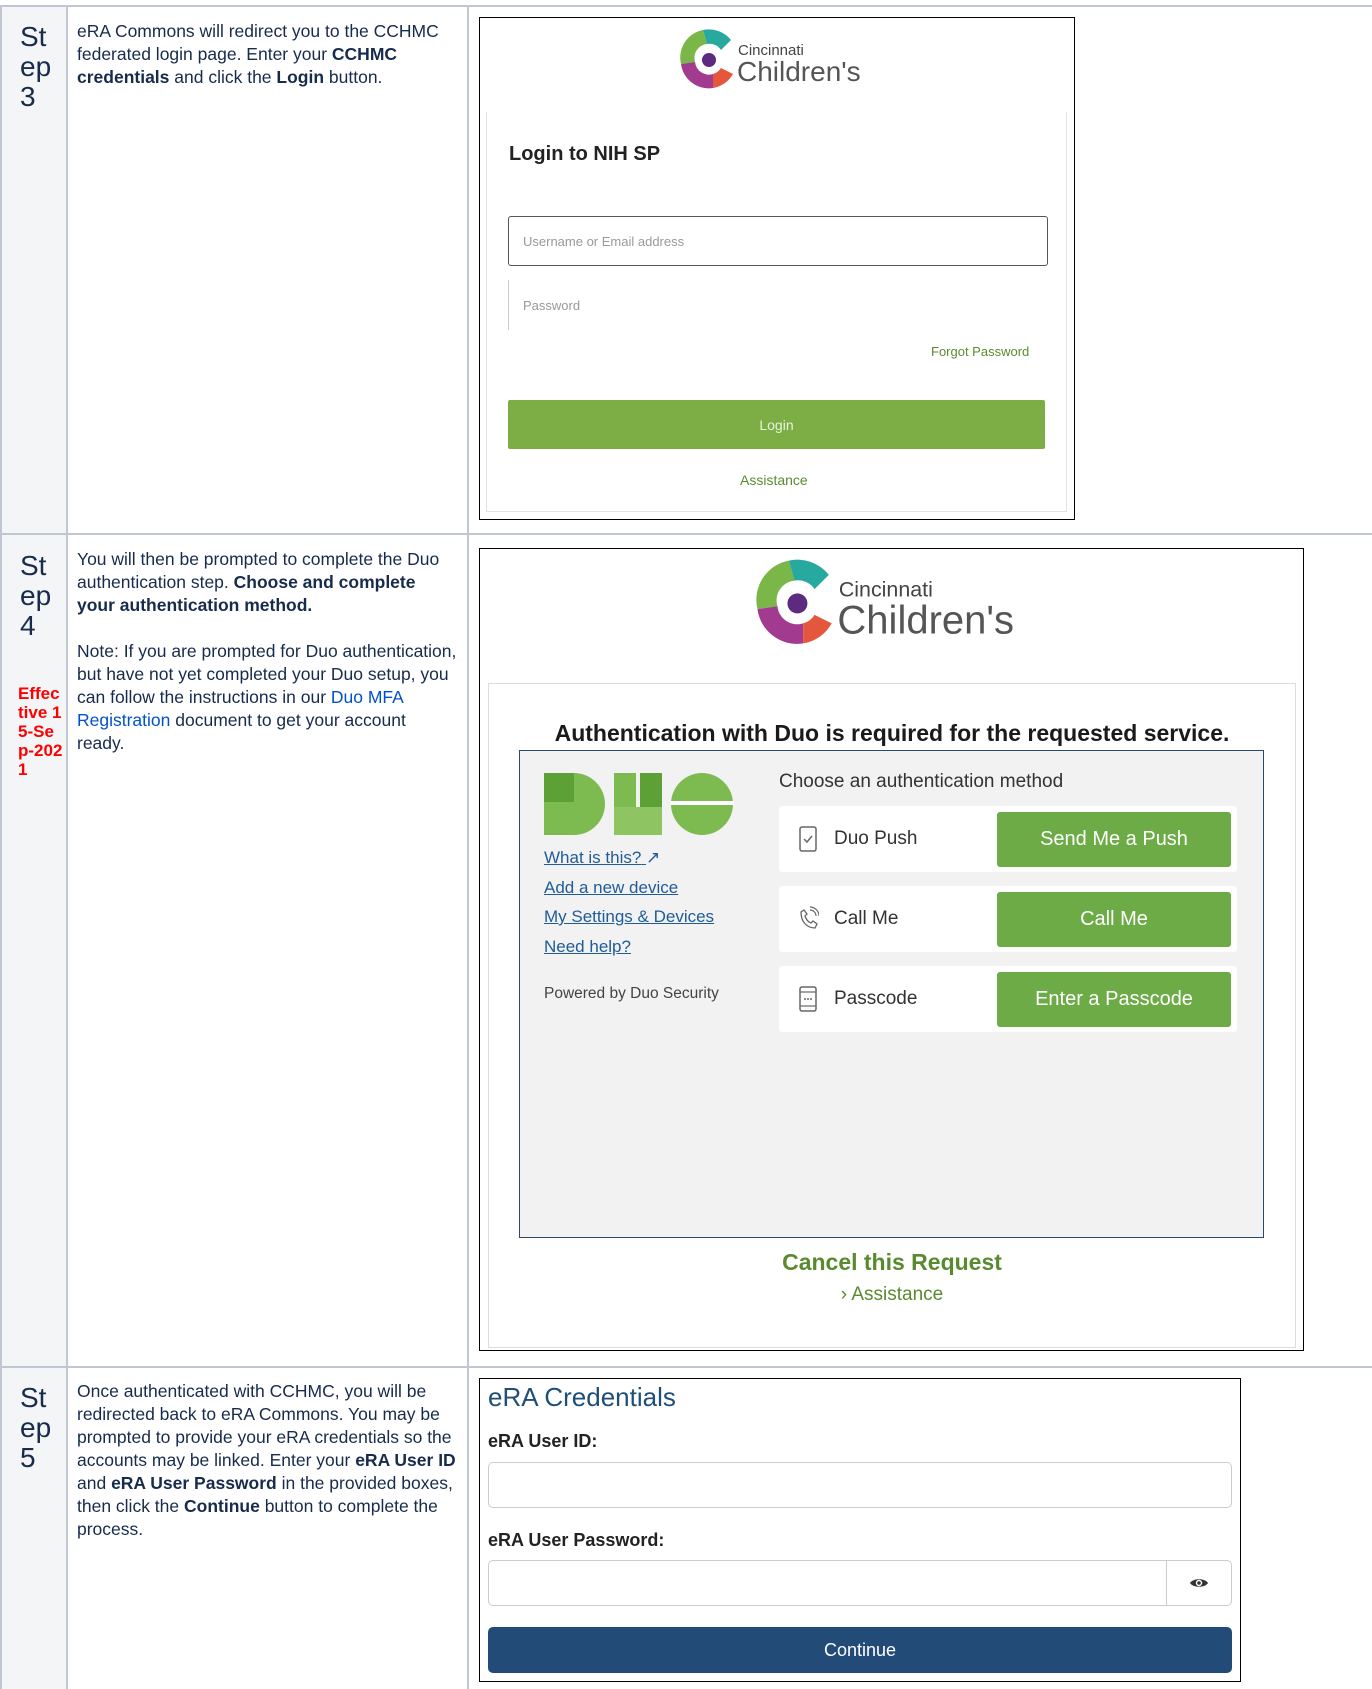  Describe the element at coordinates (222, 1506) in the screenshot. I see `text-bold: Continue` at that location.